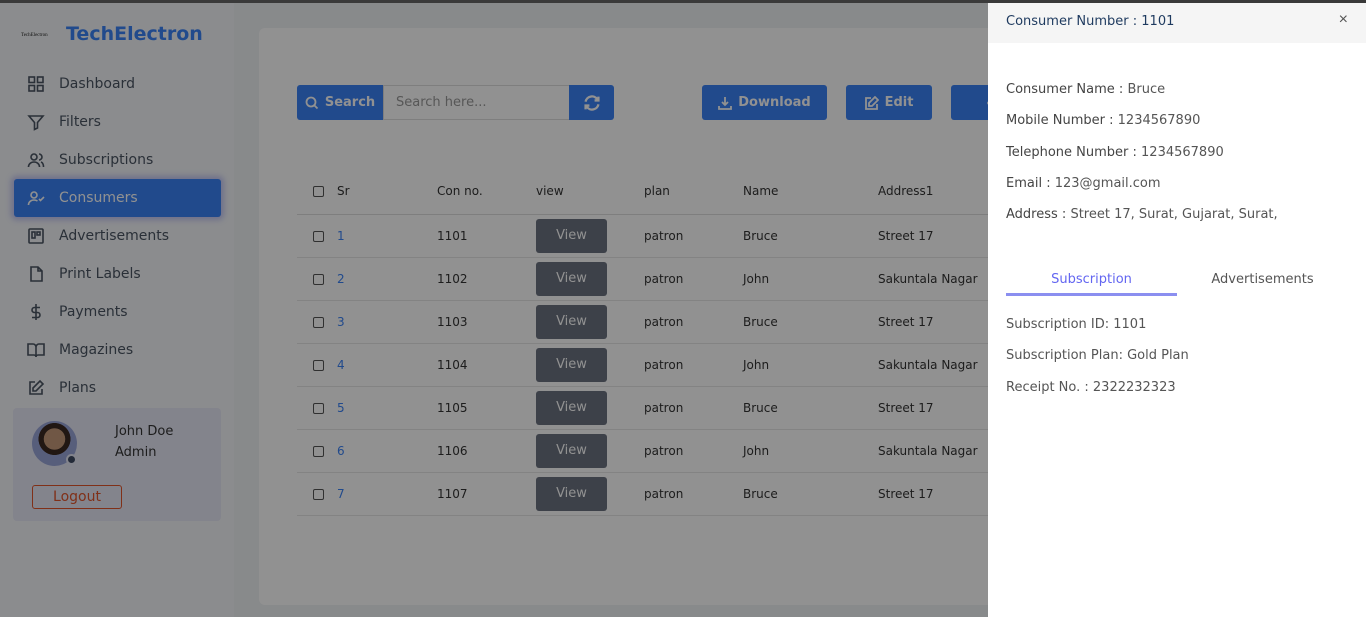  What do you see at coordinates (1065, 89) in the screenshot?
I see `field-label: Consumer Name :` at bounding box center [1065, 89].